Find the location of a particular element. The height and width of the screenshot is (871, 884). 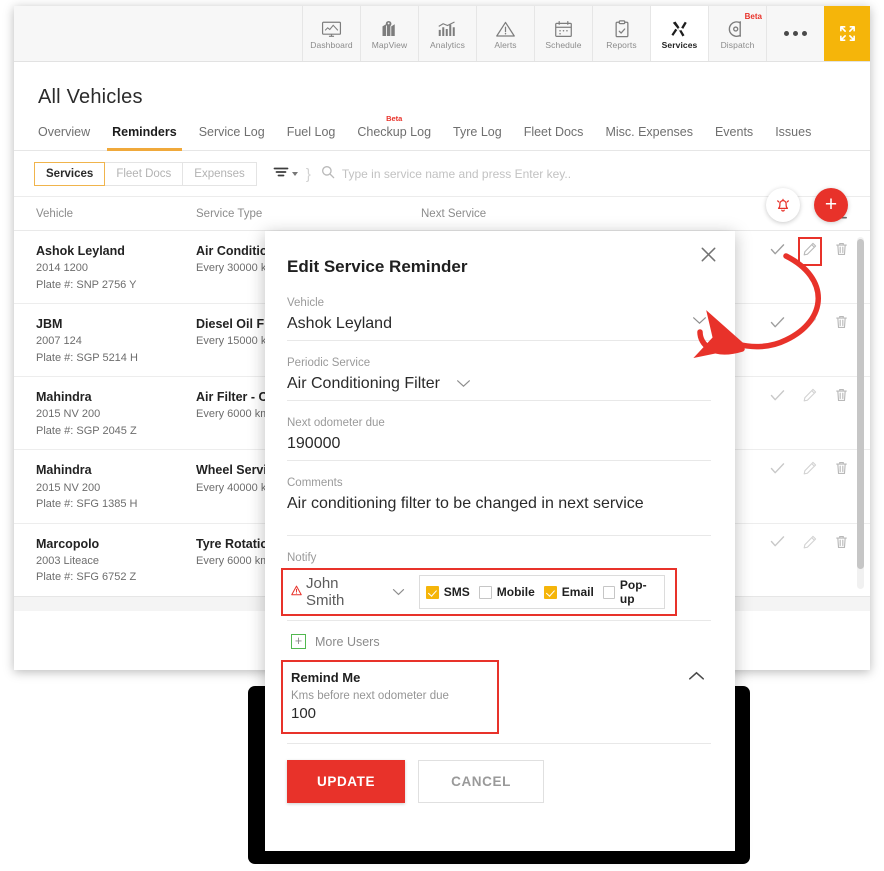

tab-label: Fleet Docs is located at coordinates (553, 132).